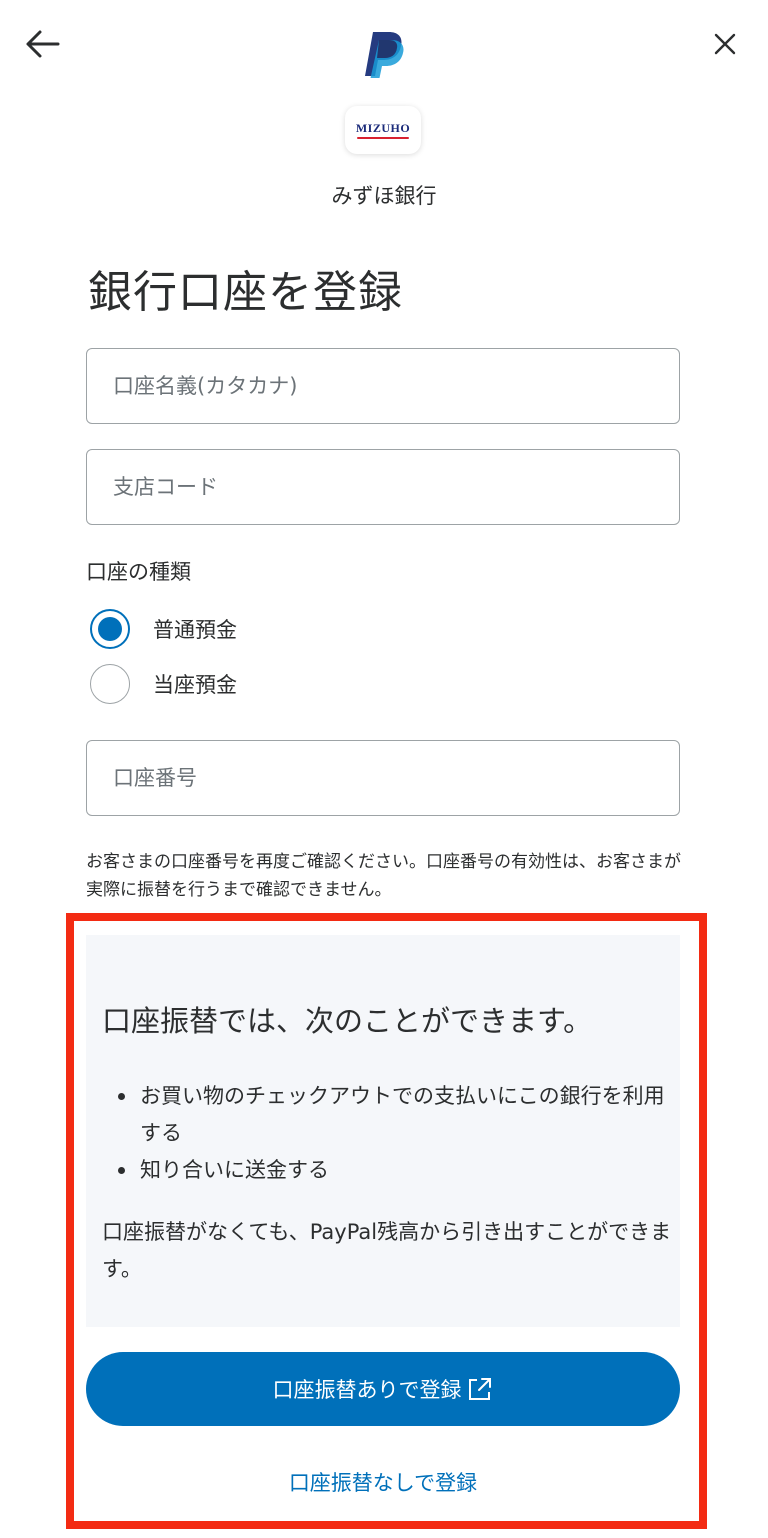 This screenshot has width=768, height=1538. I want to click on list-item: 知り合いに送金する, so click(387, 1170).